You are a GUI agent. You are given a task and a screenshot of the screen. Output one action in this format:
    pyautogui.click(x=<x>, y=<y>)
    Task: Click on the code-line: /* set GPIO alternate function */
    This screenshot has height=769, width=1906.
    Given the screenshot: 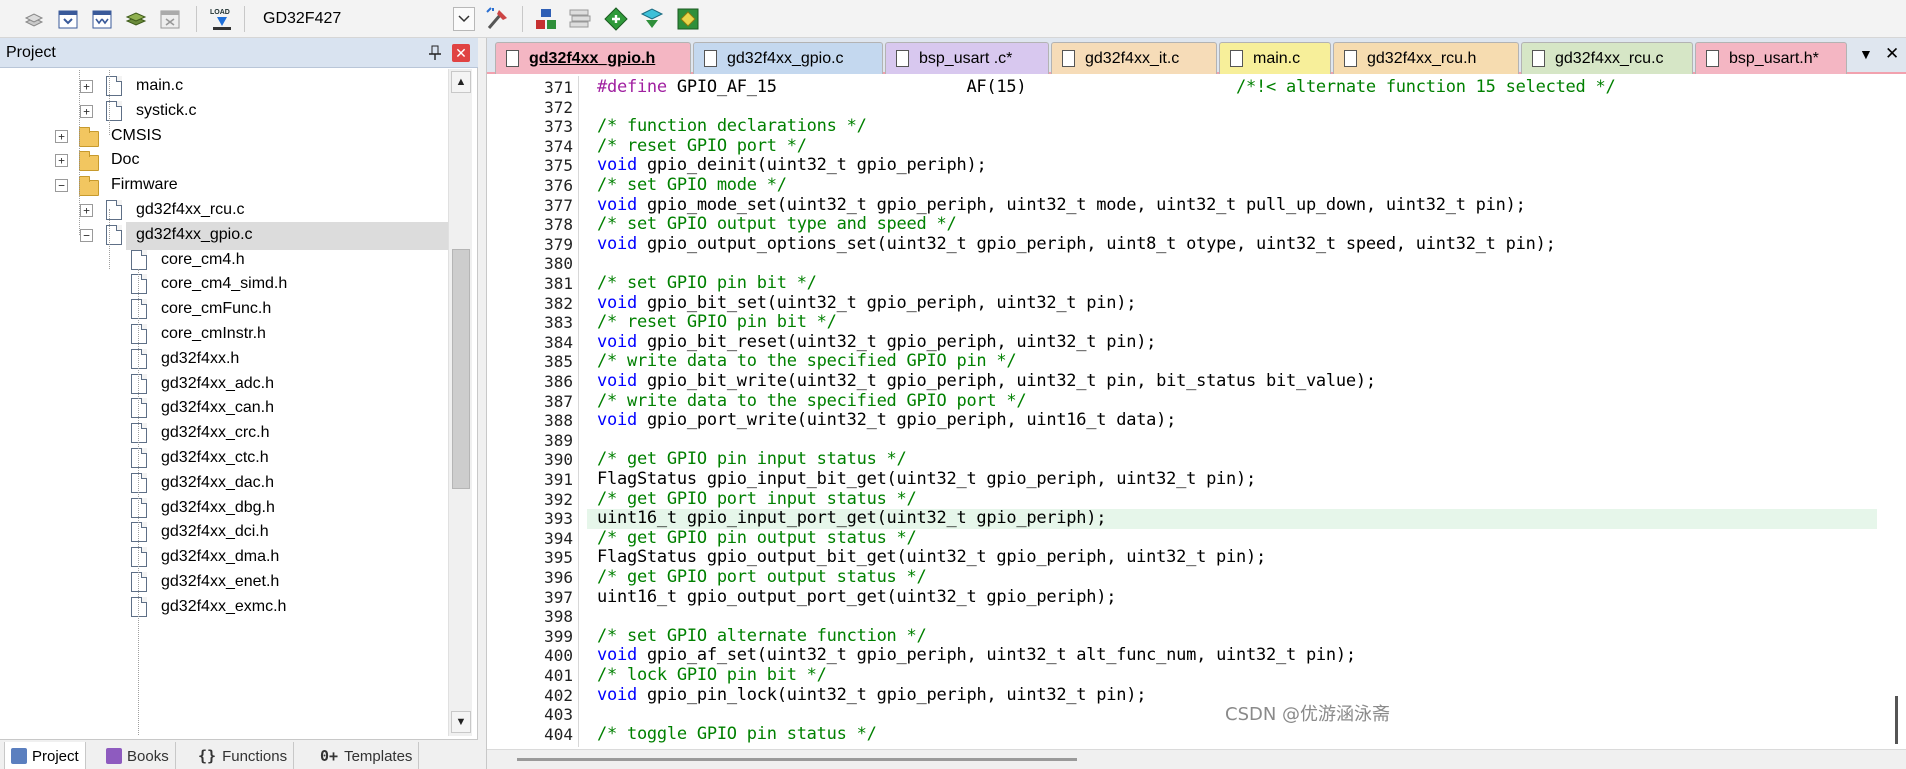 What is the action you would take?
    pyautogui.click(x=762, y=636)
    